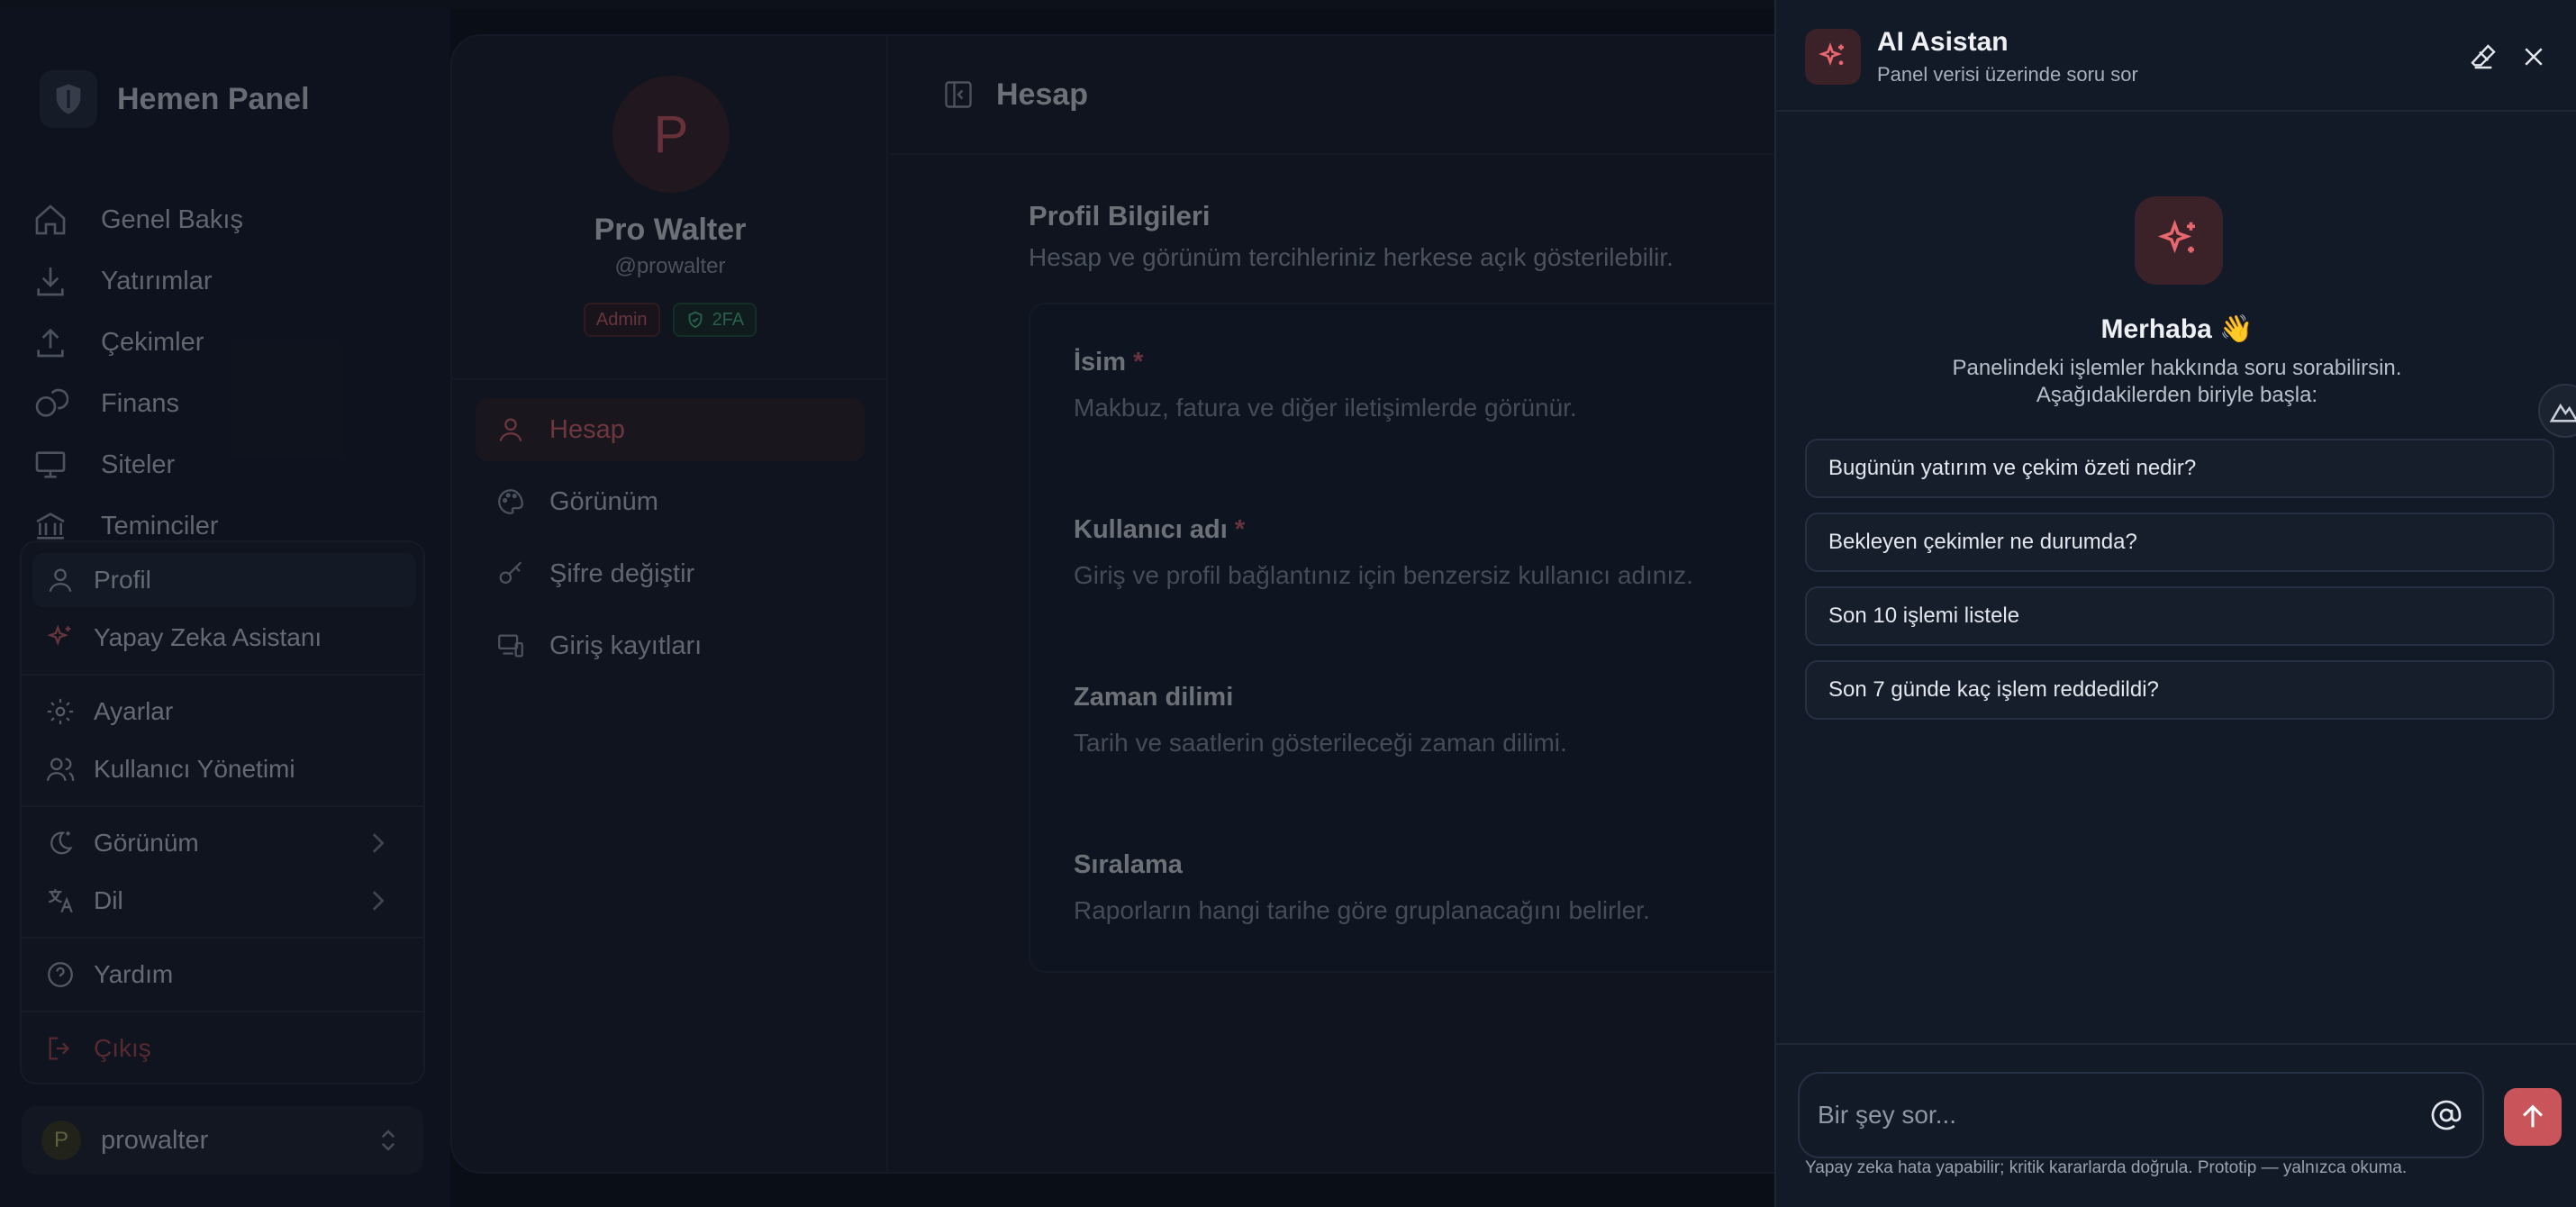  What do you see at coordinates (2179, 542) in the screenshot?
I see `suggestion-chip: Bekleyen çekimler ne durumda?` at bounding box center [2179, 542].